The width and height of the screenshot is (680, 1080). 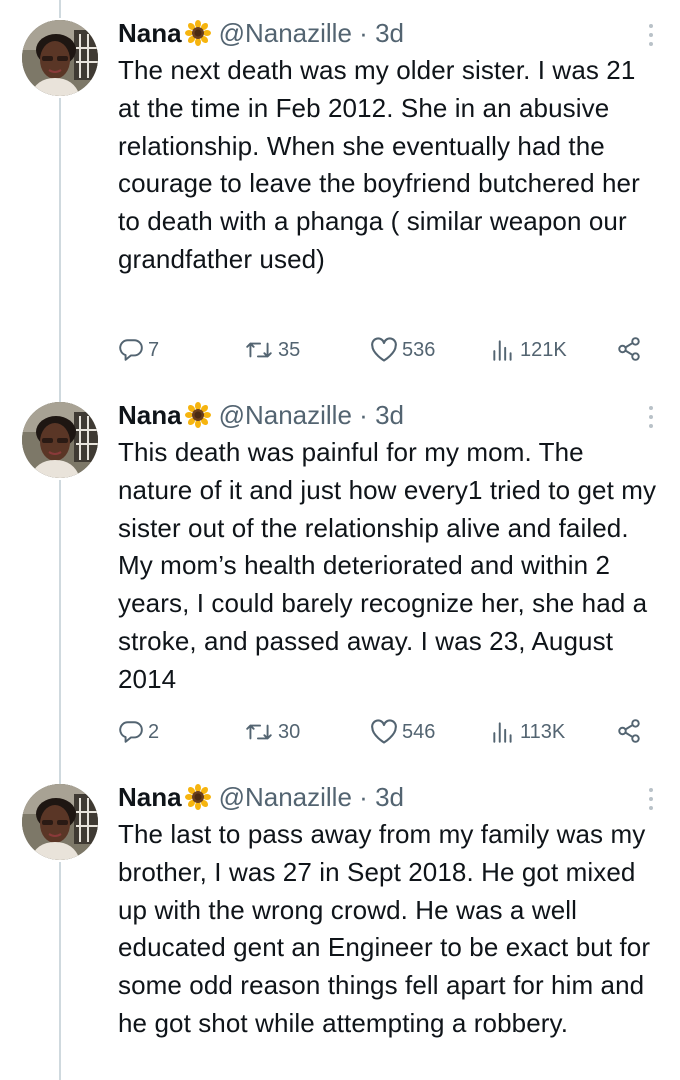 I want to click on retweet-button: 35, so click(x=272, y=350).